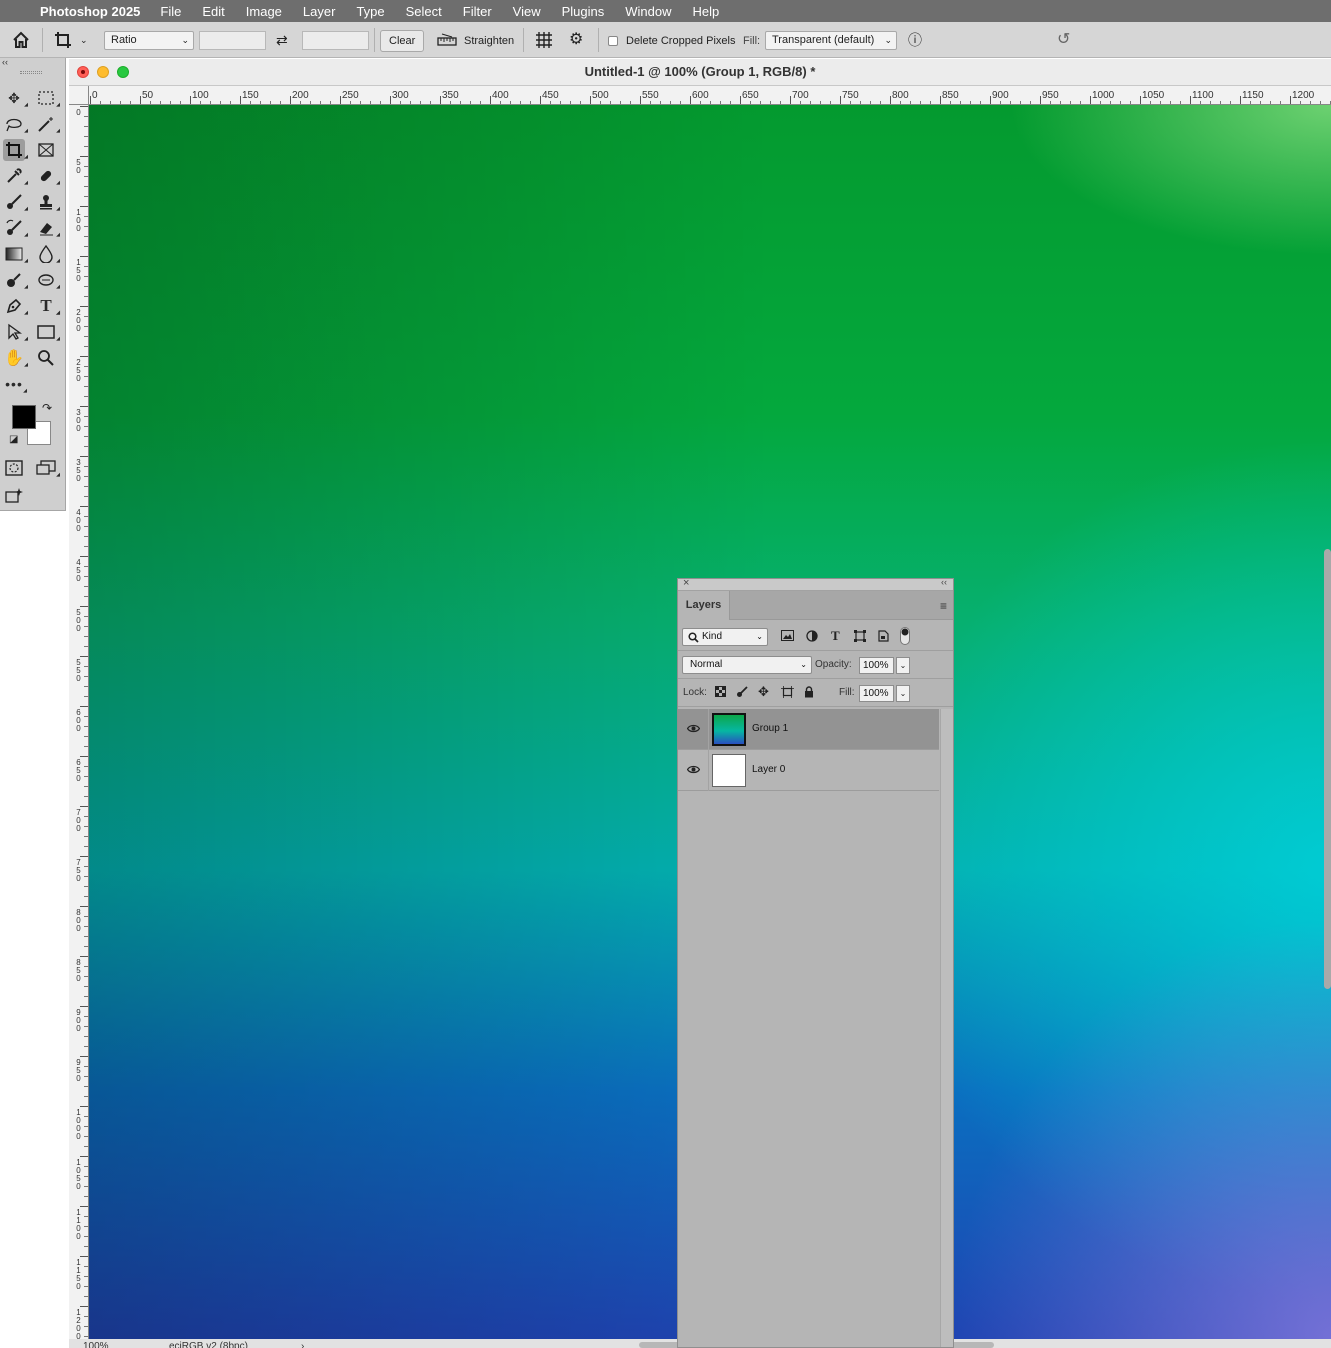 This screenshot has width=1331, height=1348. Describe the element at coordinates (46, 358) in the screenshot. I see `zoom-tool-icon` at that location.